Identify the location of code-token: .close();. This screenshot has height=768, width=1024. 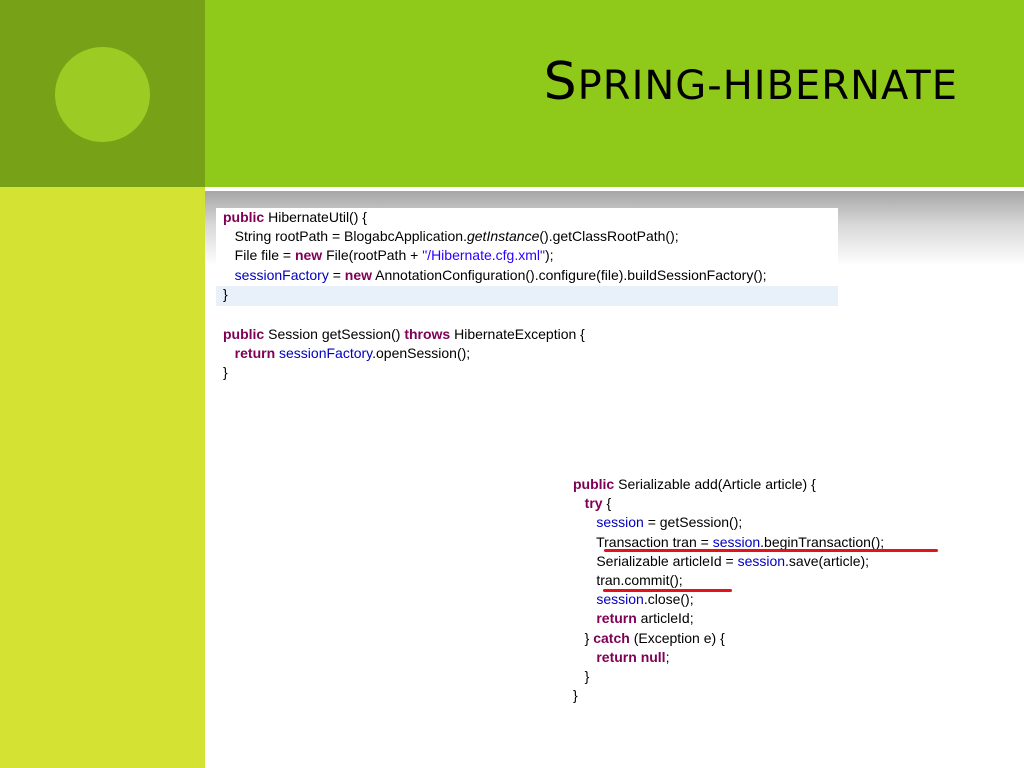
(668, 599).